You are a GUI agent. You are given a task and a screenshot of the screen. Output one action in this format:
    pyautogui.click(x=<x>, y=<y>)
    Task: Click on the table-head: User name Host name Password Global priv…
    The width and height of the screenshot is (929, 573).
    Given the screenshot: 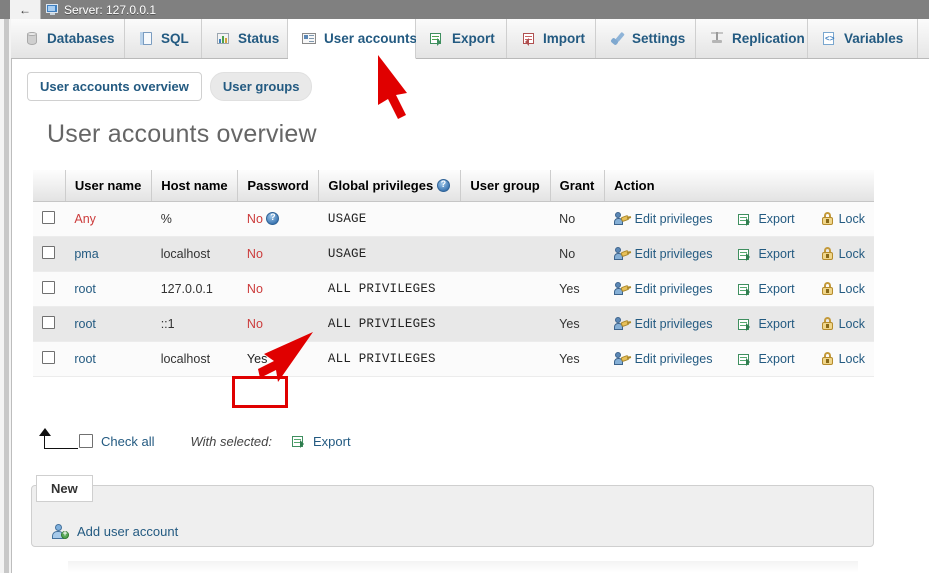 What is the action you would take?
    pyautogui.click(x=453, y=186)
    